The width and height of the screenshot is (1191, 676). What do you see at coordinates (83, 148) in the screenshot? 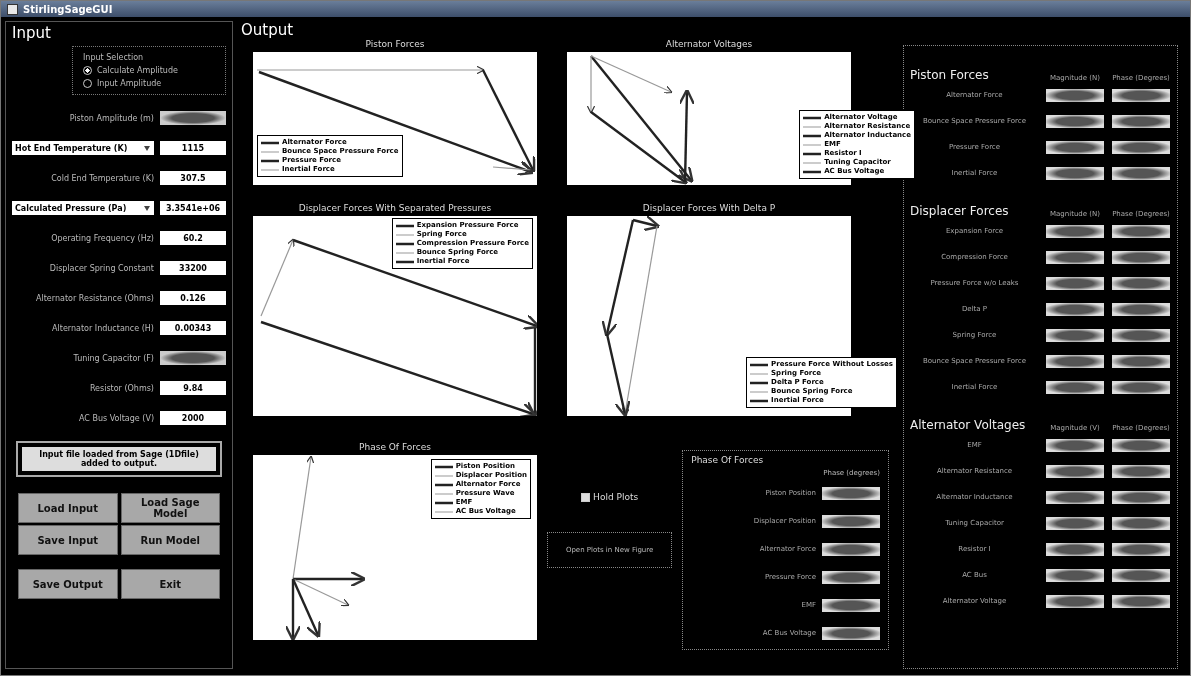
I see `dropdown: Hot End Temperature (K)` at bounding box center [83, 148].